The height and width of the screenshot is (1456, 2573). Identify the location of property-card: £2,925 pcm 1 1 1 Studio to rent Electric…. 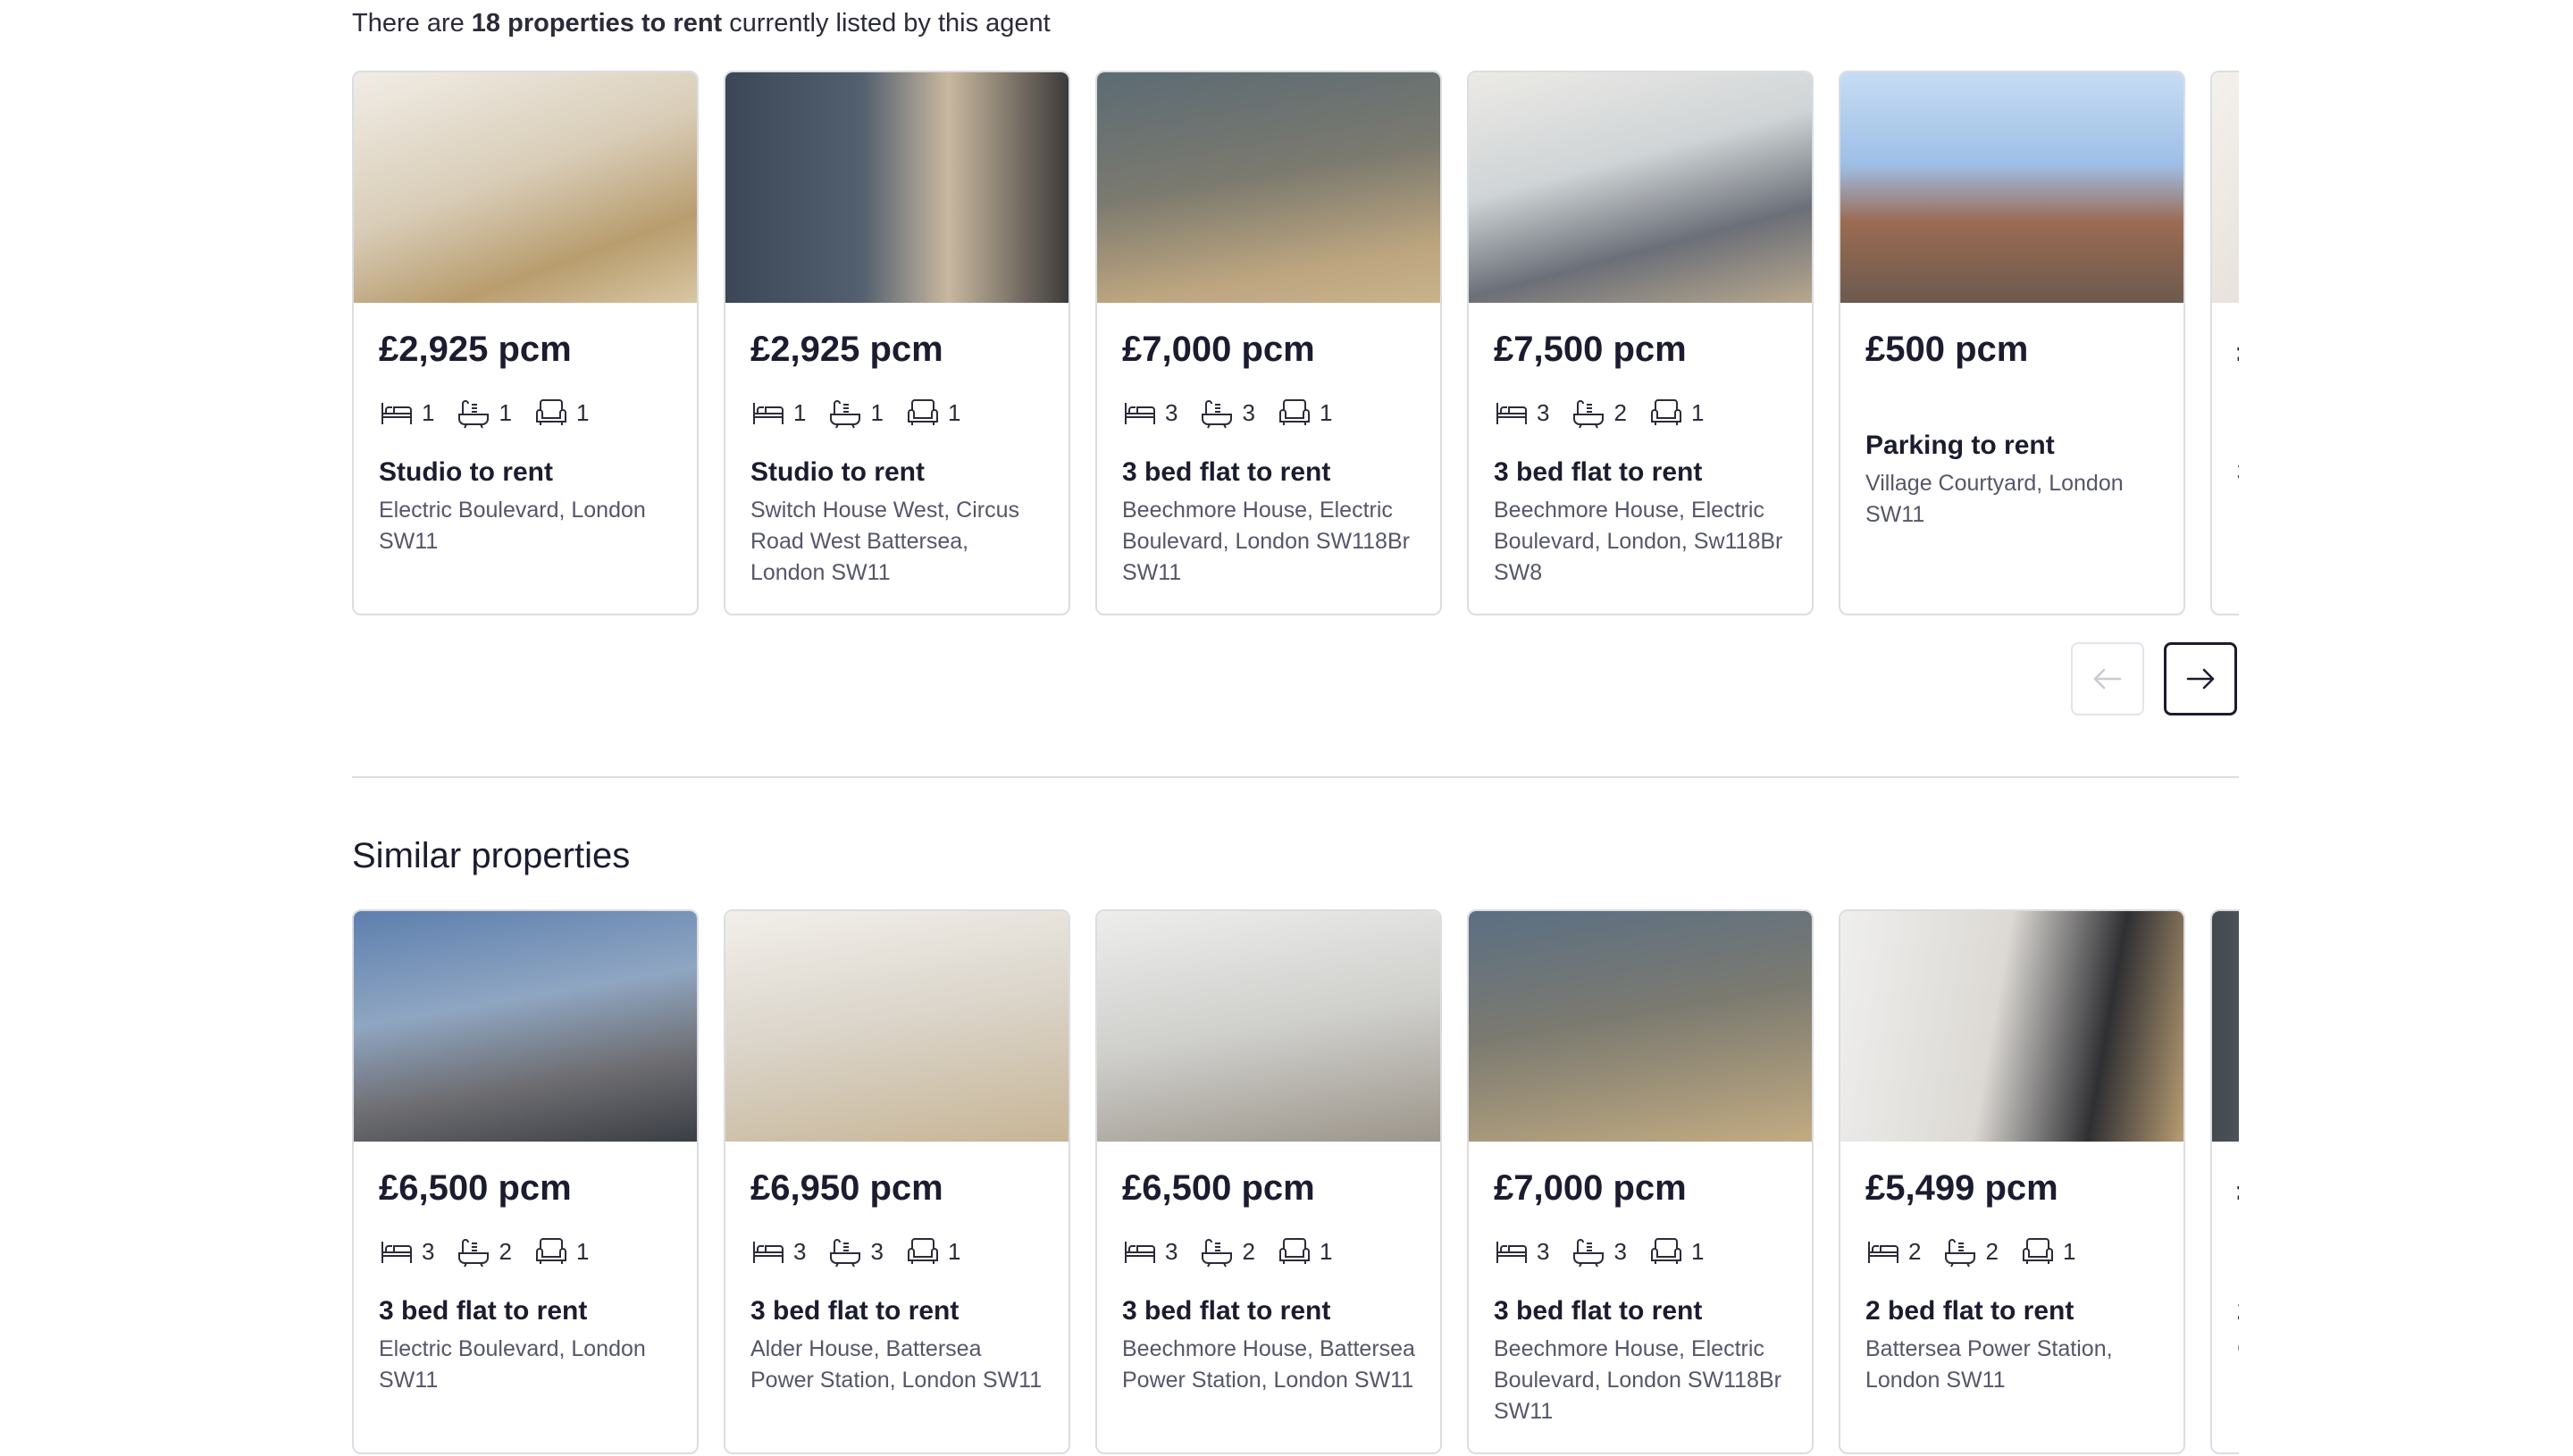
(525, 343).